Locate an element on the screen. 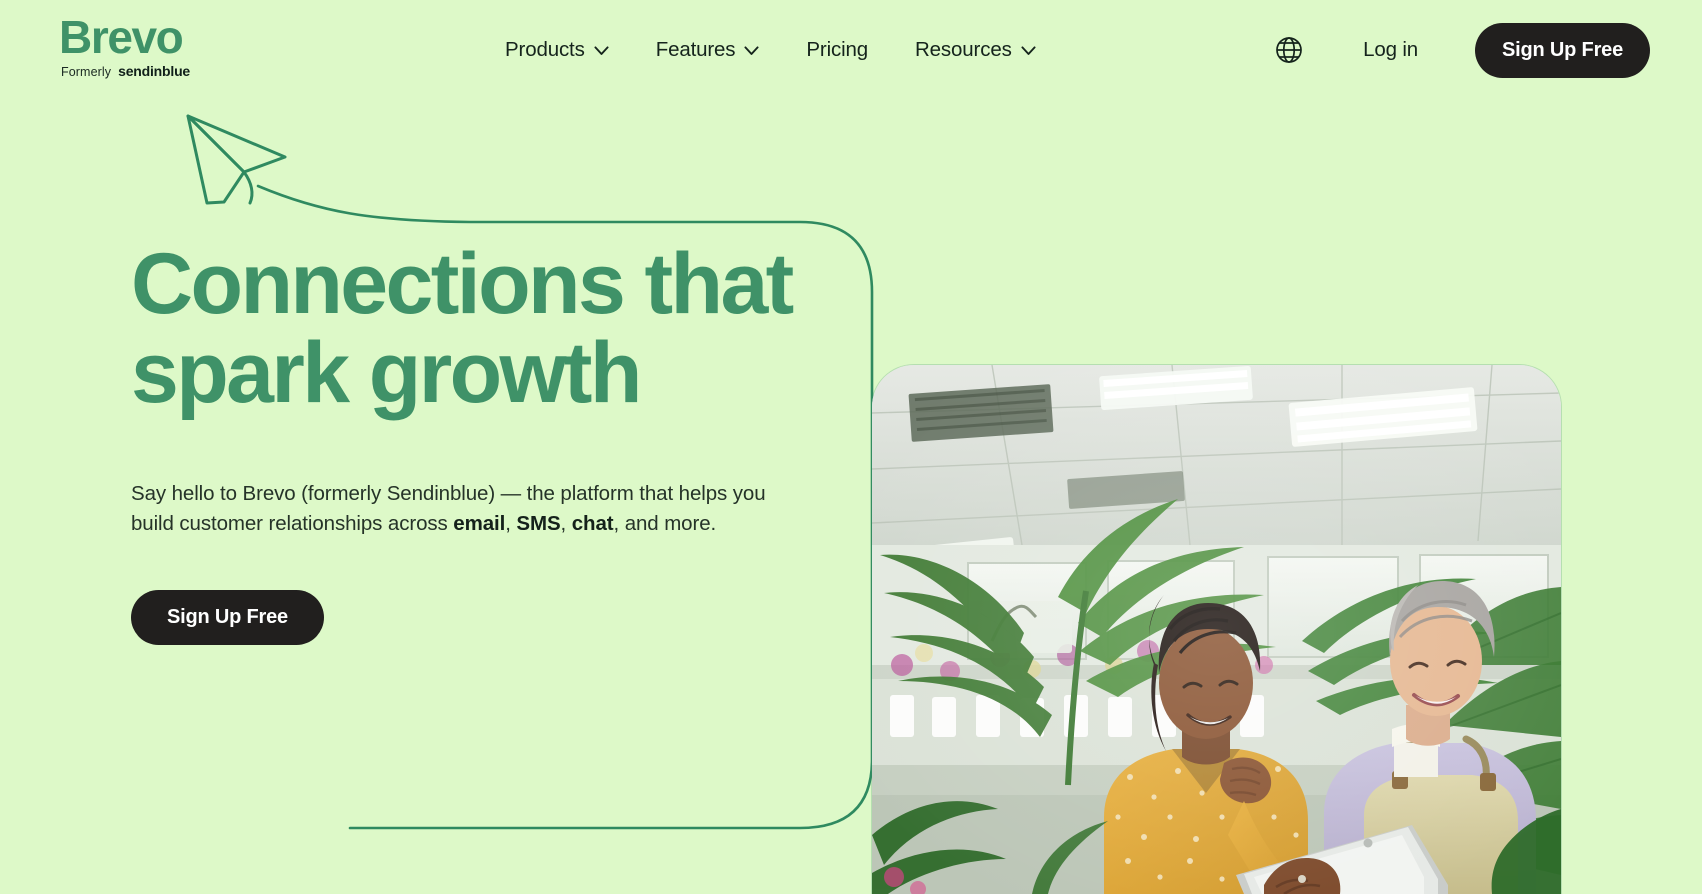 This screenshot has height=894, width=1702. nav-label-pricing: Pricing is located at coordinates (837, 49).